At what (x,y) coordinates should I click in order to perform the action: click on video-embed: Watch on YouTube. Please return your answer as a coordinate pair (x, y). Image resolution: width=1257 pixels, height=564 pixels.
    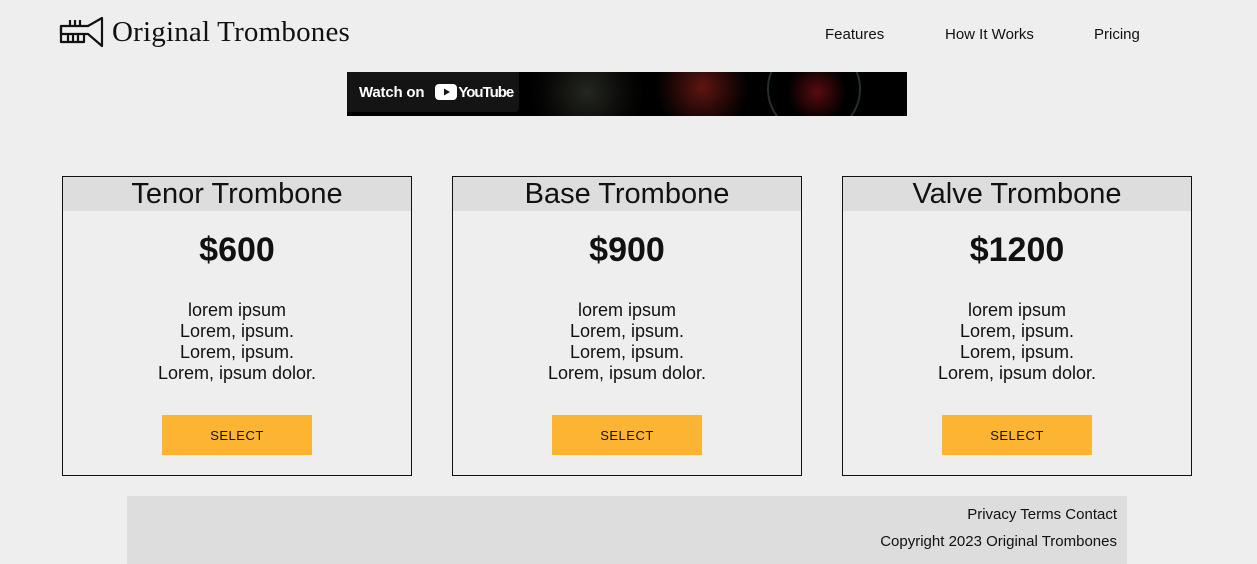
    Looking at the image, I should click on (627, 94).